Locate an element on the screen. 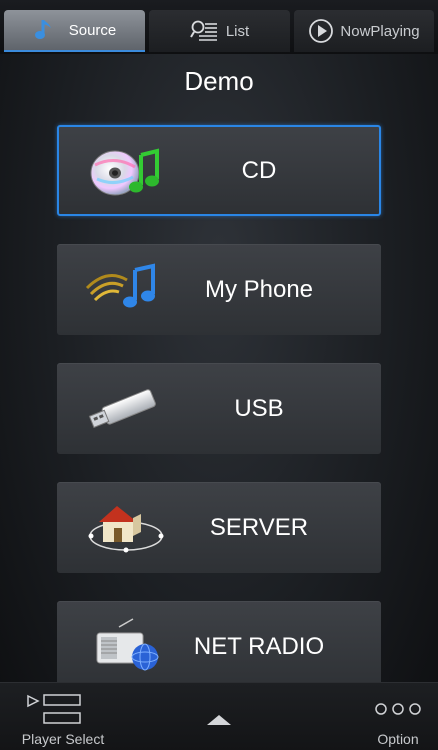  page-title: Demo is located at coordinates (219, 81).